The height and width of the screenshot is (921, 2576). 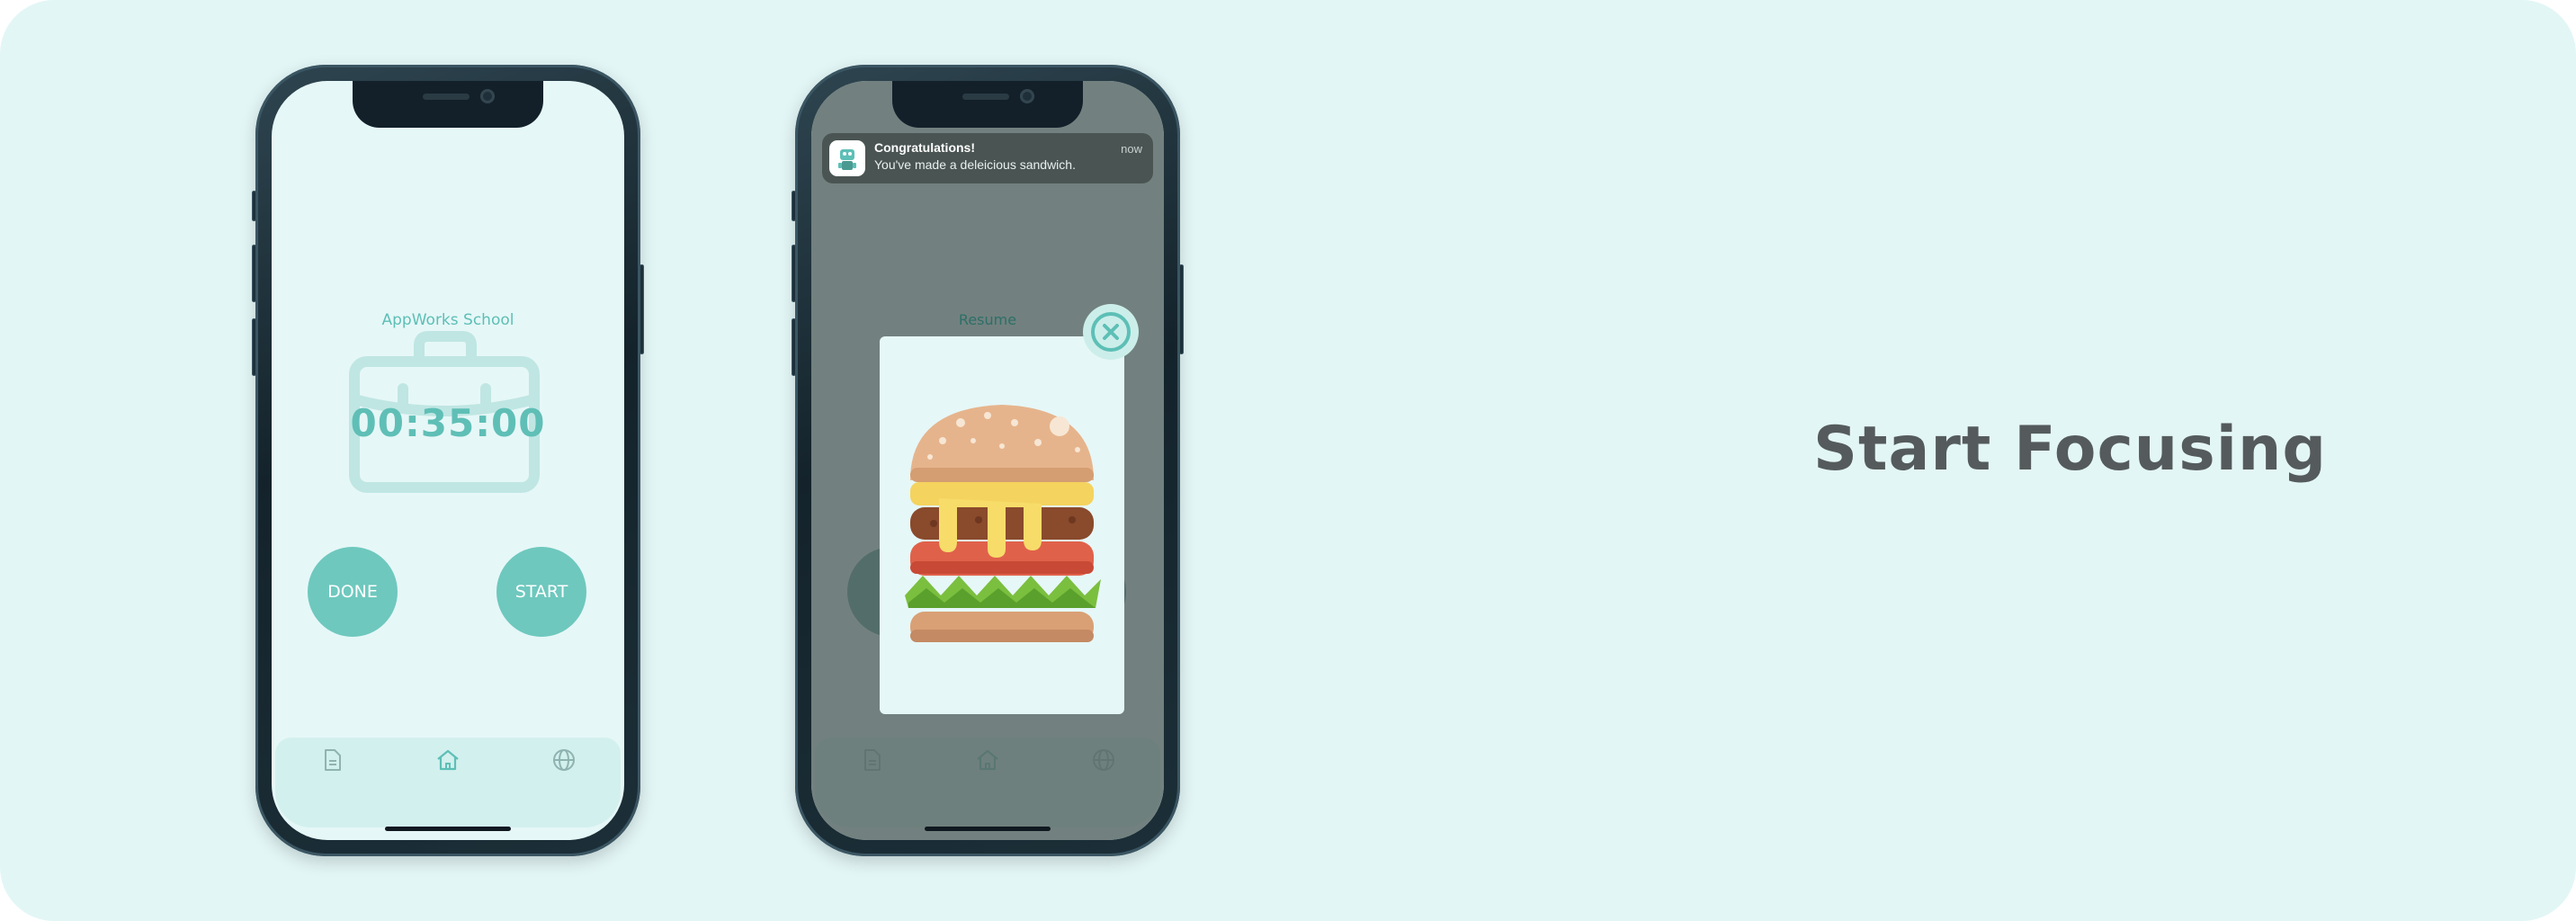 What do you see at coordinates (448, 782) in the screenshot?
I see `tab-bar` at bounding box center [448, 782].